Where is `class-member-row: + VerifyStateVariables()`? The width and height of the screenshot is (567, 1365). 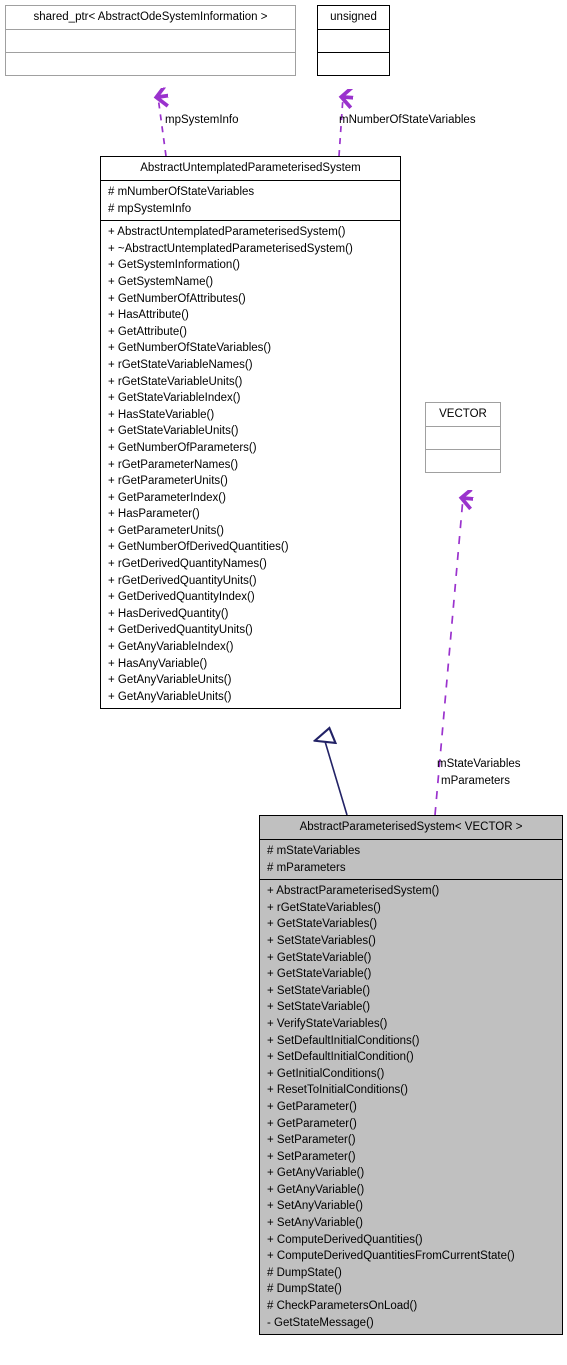 class-member-row: + VerifyStateVariables() is located at coordinates (327, 1023).